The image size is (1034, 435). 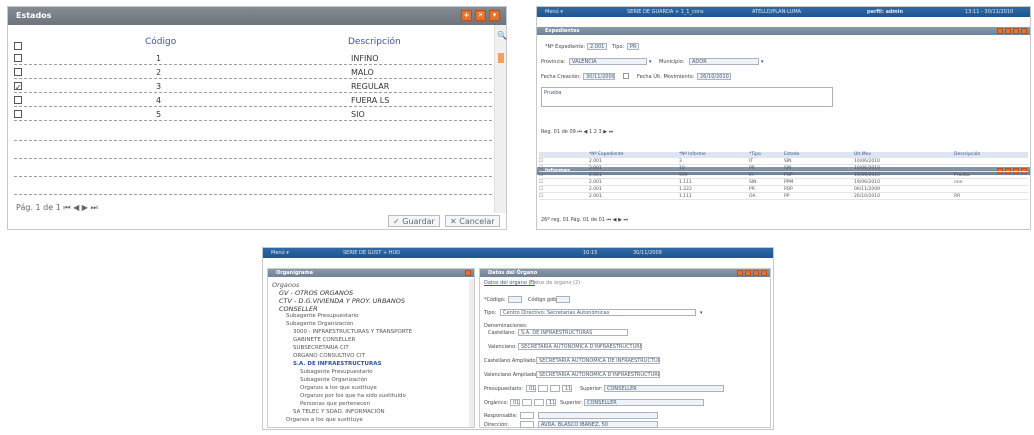 I want to click on tab-datos-organo-2: Datos de órgano (2), so click(x=555, y=283).